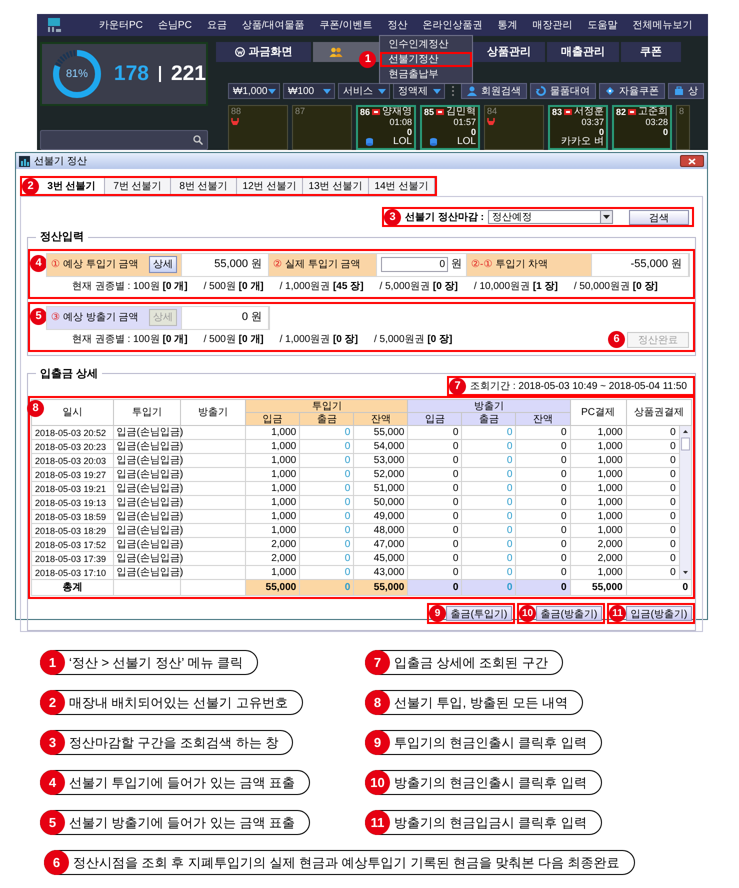 The width and height of the screenshot is (739, 888). Describe the element at coordinates (175, 25) in the screenshot. I see `menu-item: 손님PC` at that location.